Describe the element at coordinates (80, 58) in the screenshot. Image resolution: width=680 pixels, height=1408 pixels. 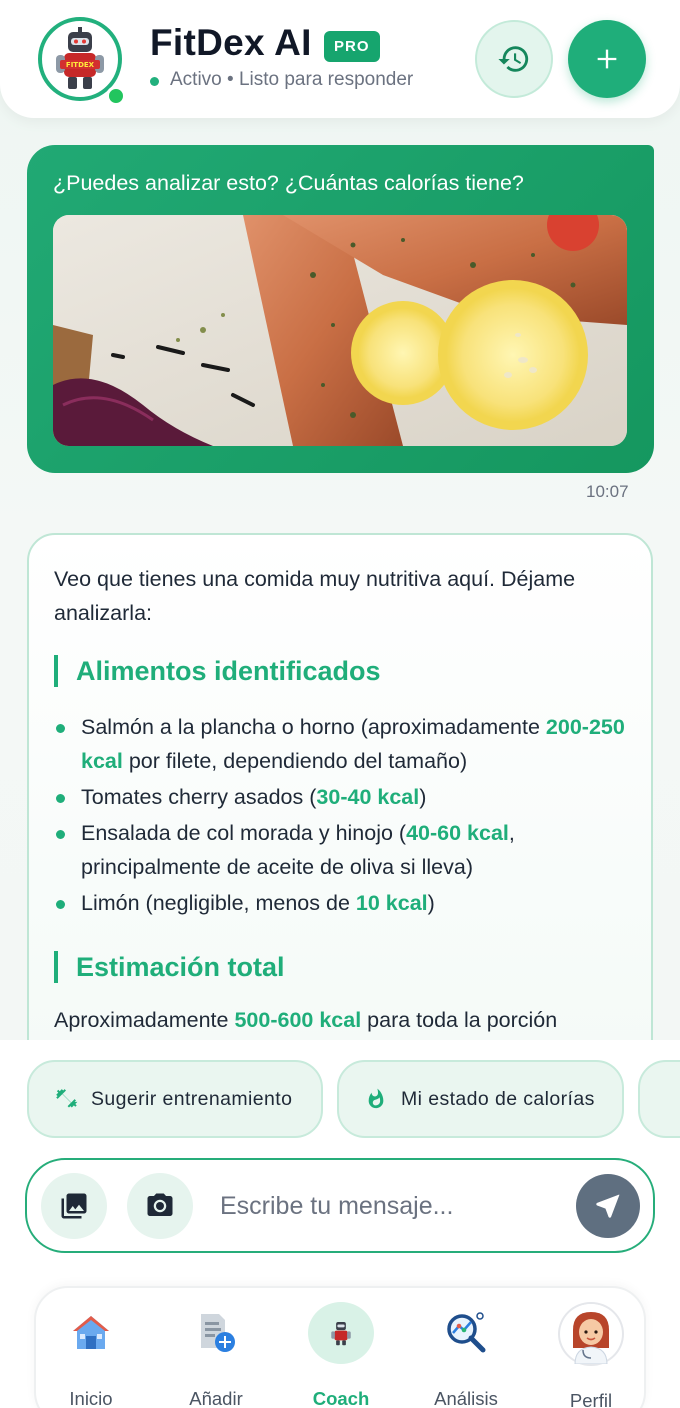
I see `robot-logo-icon: FITDEX` at that location.